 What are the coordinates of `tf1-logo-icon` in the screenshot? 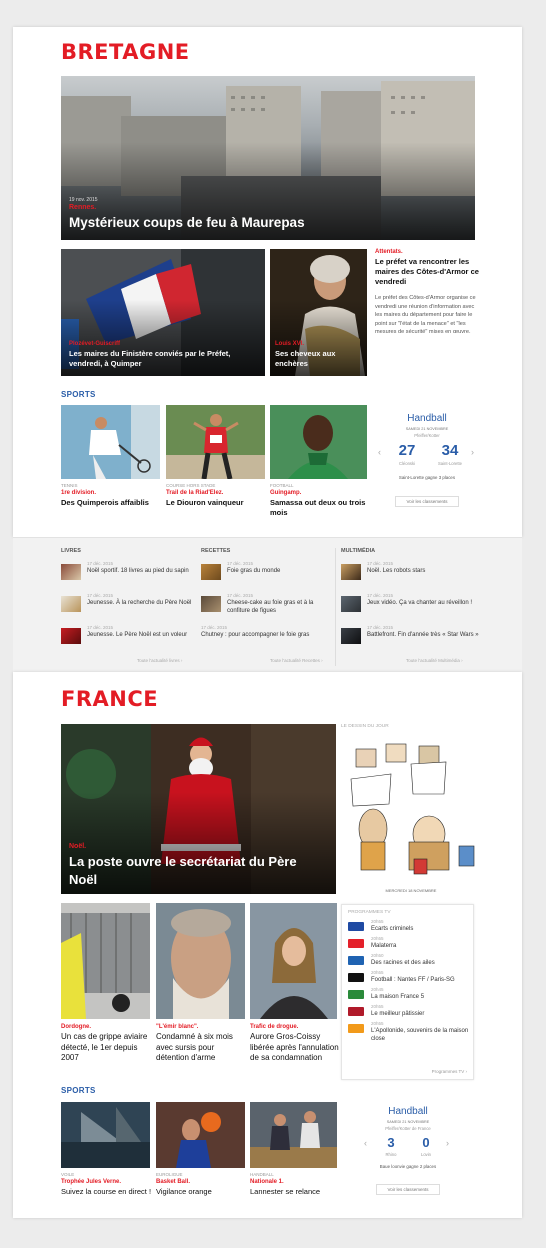 It's located at (356, 926).